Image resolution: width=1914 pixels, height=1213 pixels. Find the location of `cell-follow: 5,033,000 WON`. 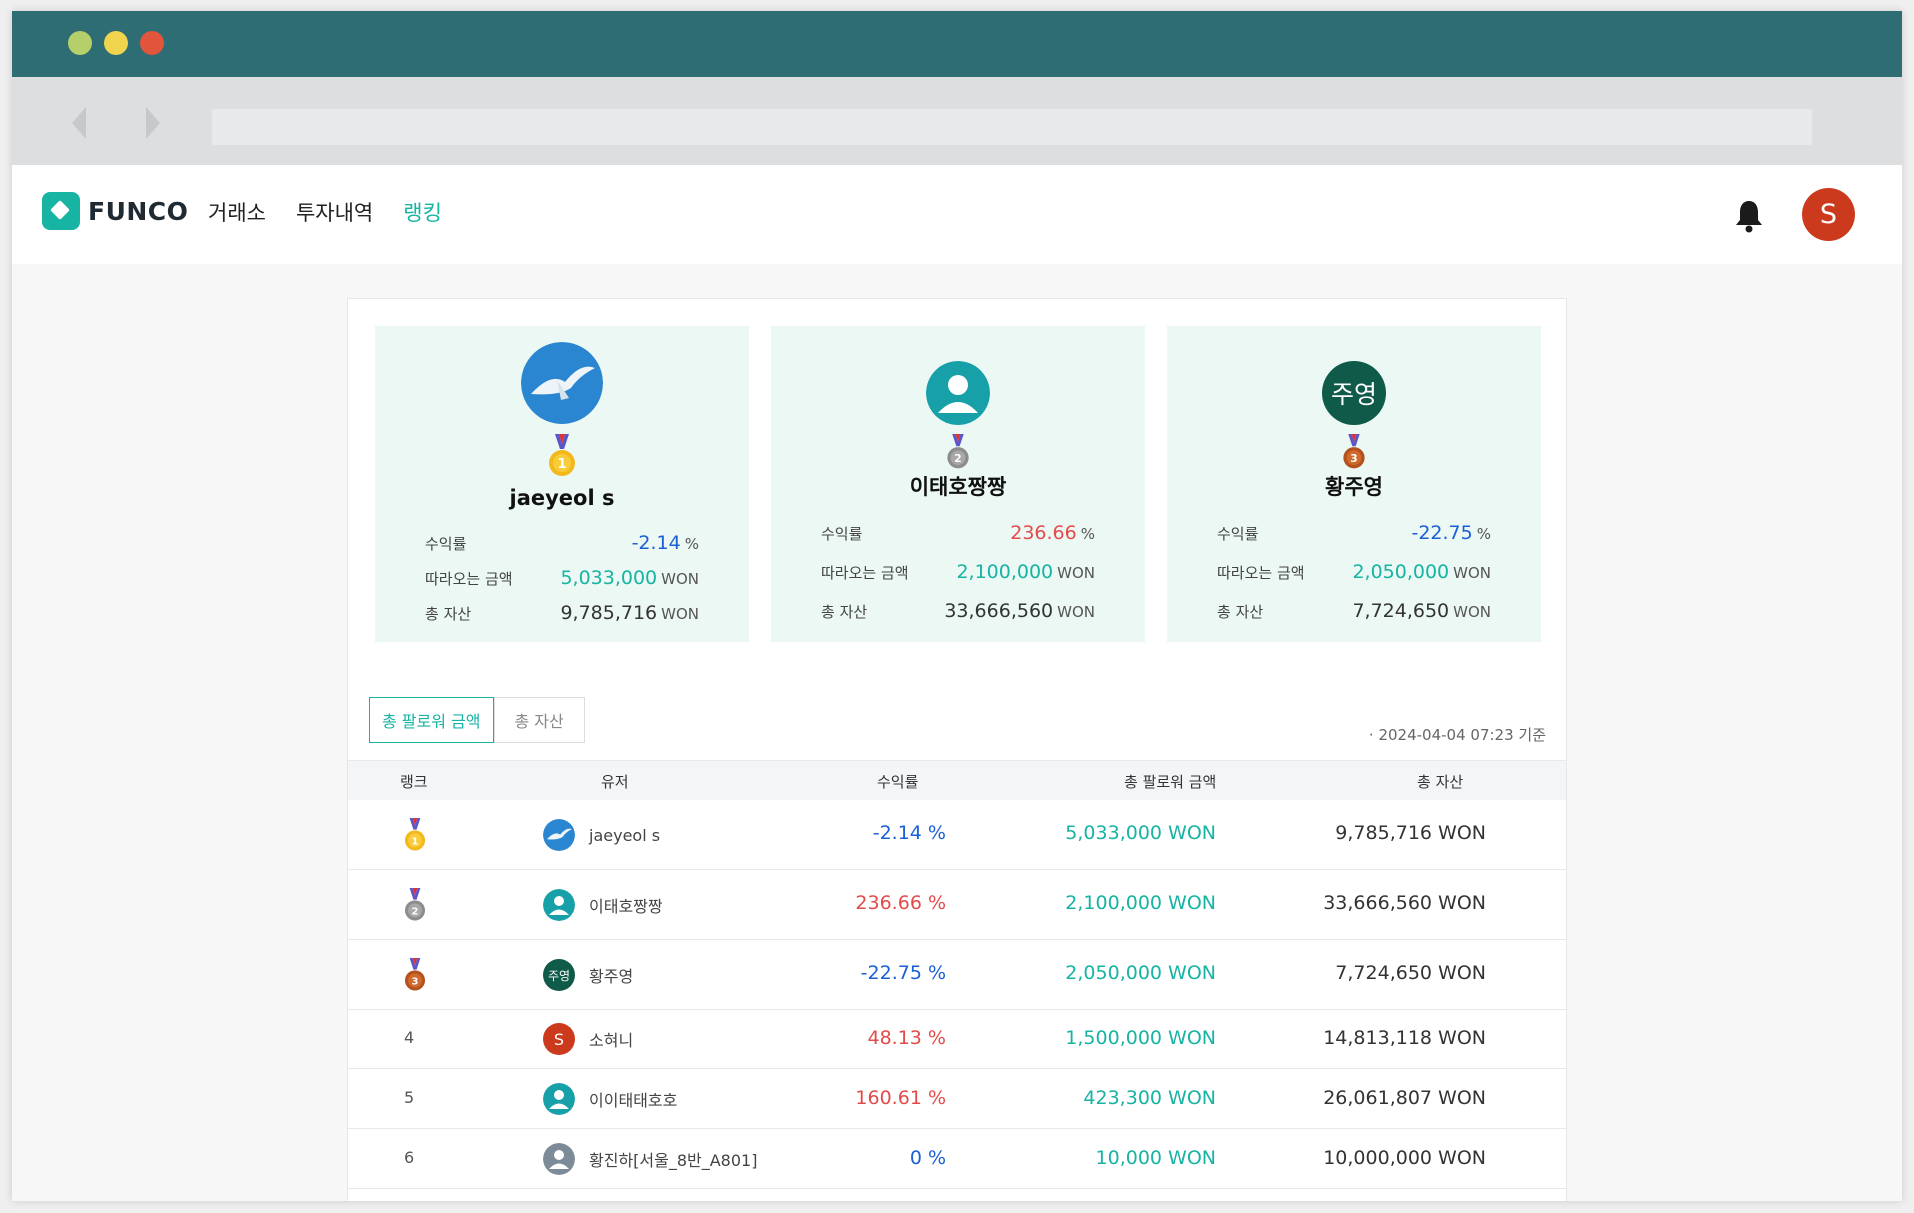

cell-follow: 5,033,000 WON is located at coordinates (1140, 833).